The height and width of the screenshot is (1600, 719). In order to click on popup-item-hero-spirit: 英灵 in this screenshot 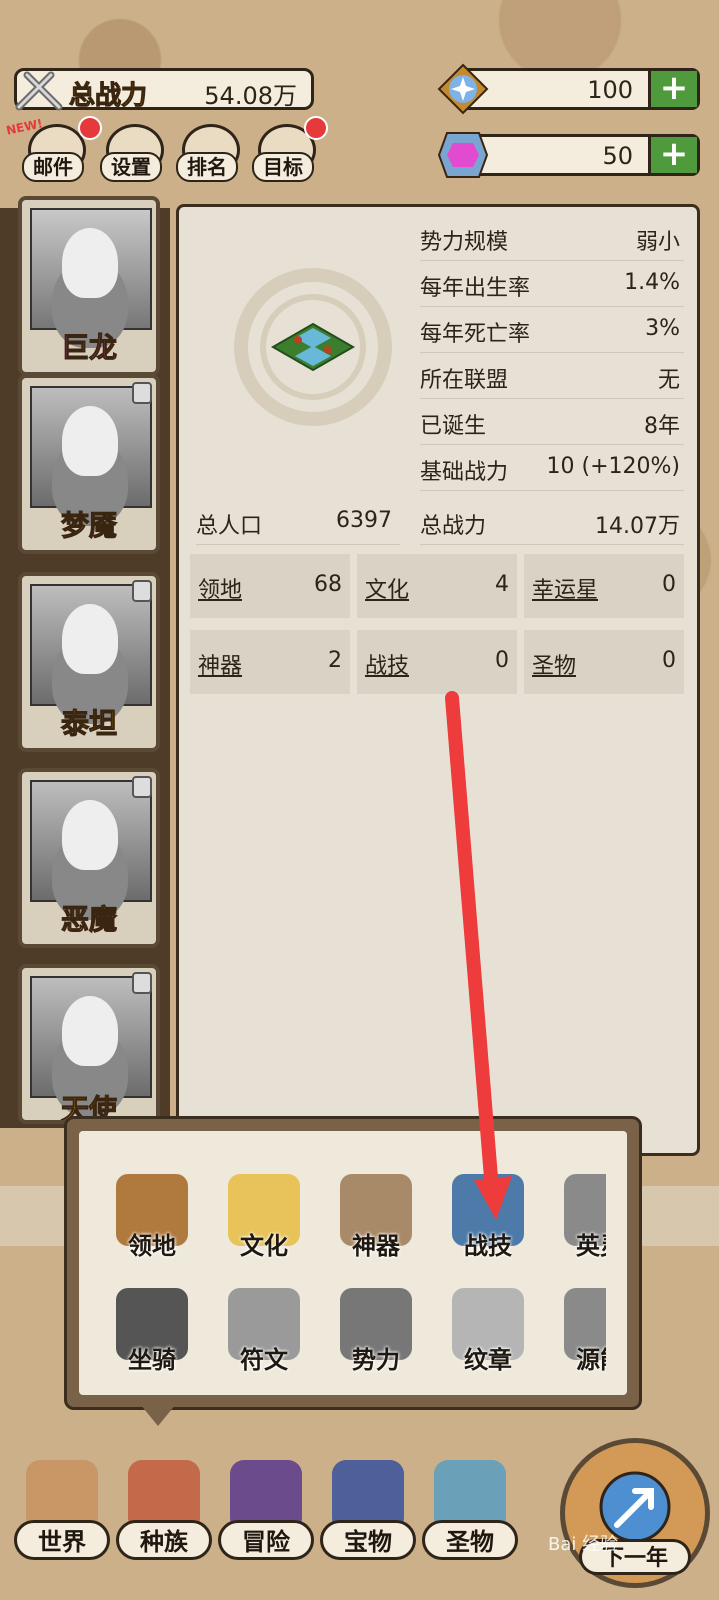, I will do `click(578, 1220)`.